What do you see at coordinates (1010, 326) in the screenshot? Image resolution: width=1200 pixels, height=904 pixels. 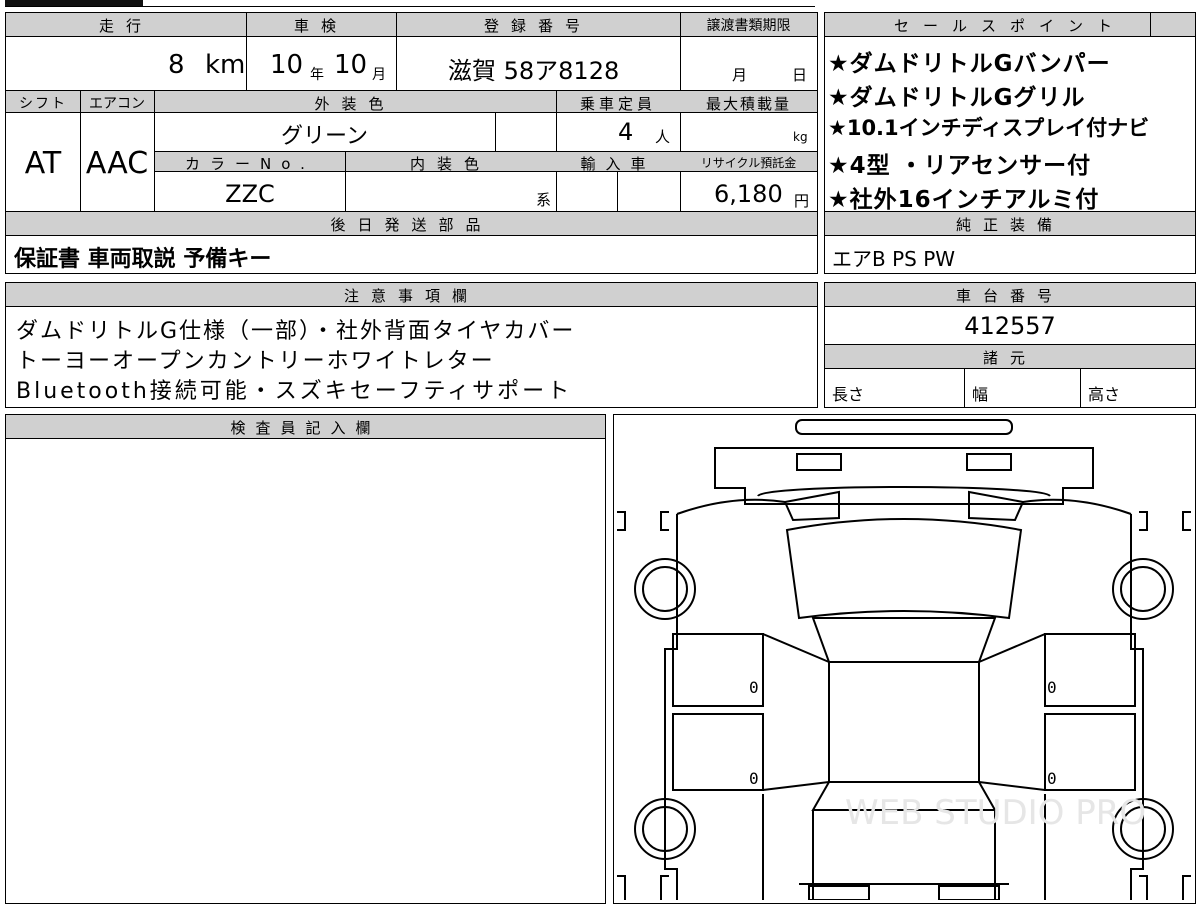 I see `chassis-number: 412557` at bounding box center [1010, 326].